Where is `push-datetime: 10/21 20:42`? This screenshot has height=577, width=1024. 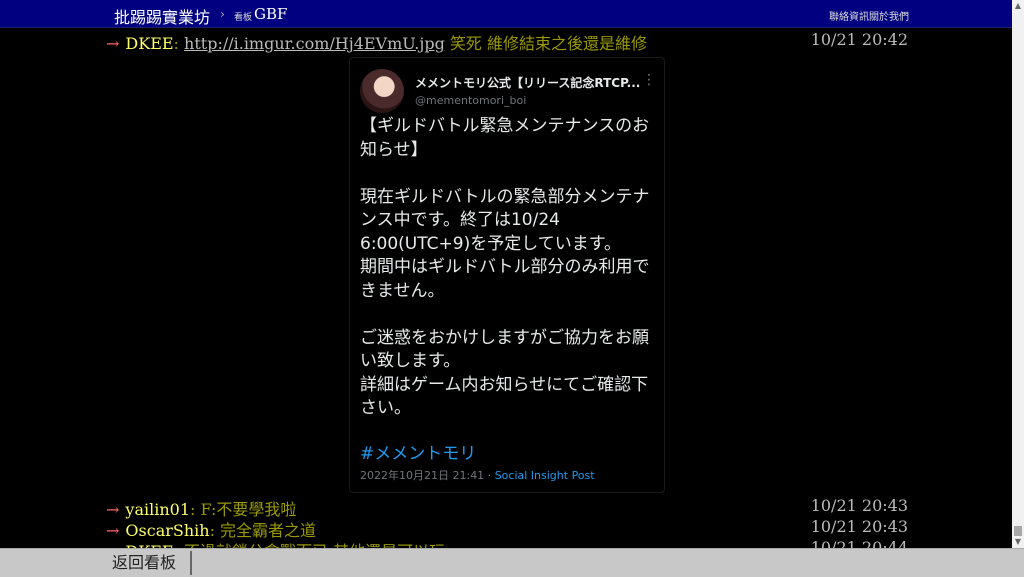
push-datetime: 10/21 20:42 is located at coordinates (859, 39).